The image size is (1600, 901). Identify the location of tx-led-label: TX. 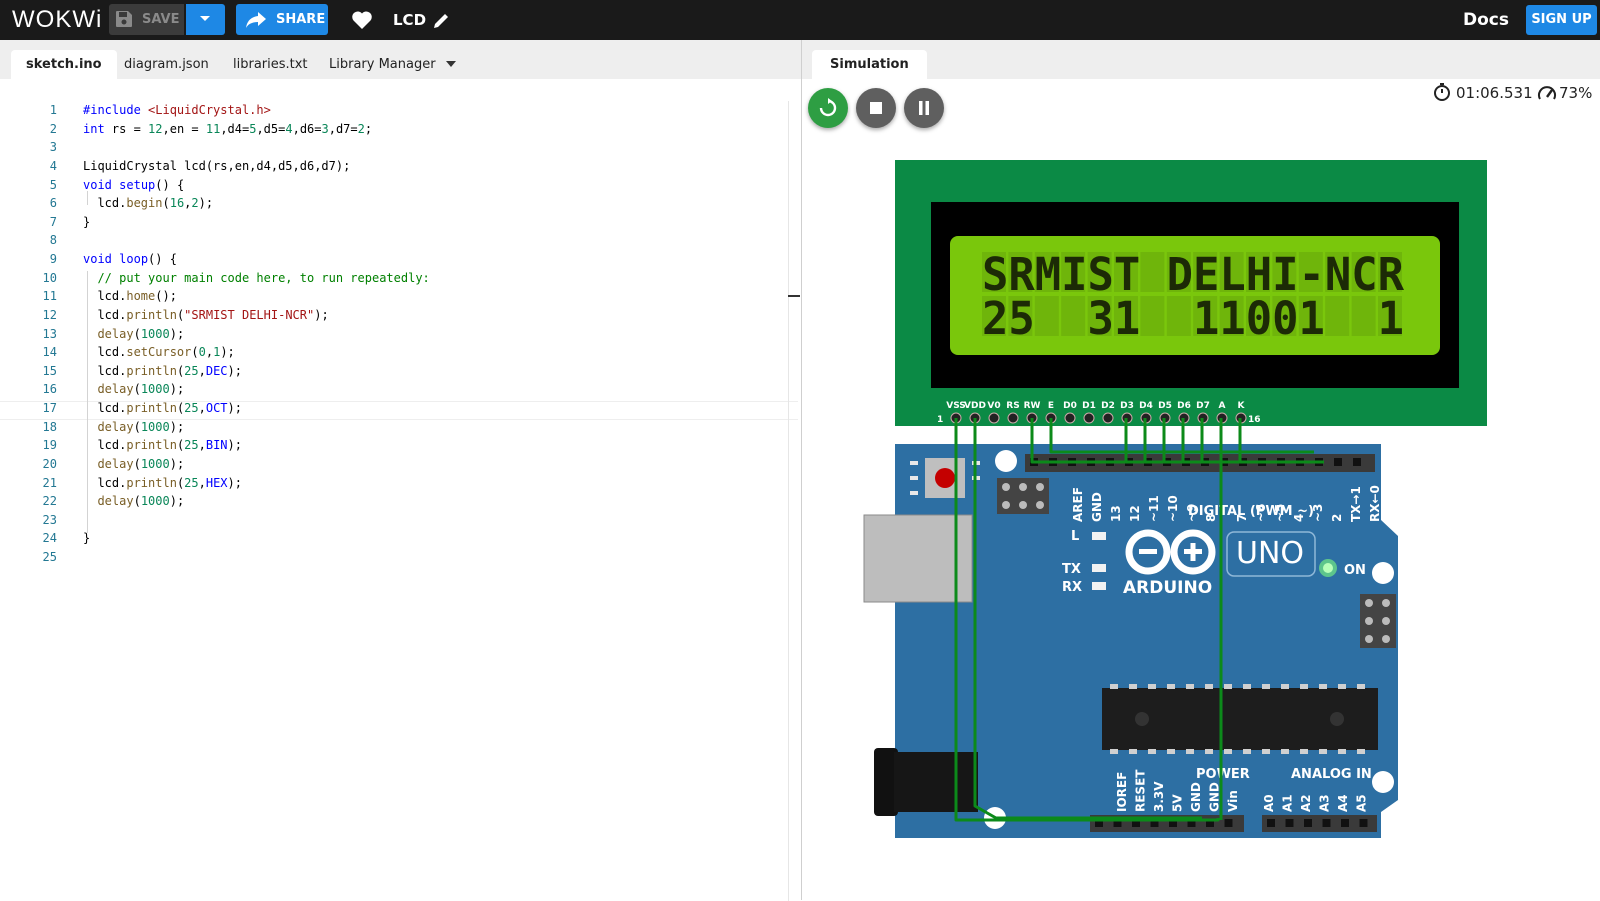
(1071, 569).